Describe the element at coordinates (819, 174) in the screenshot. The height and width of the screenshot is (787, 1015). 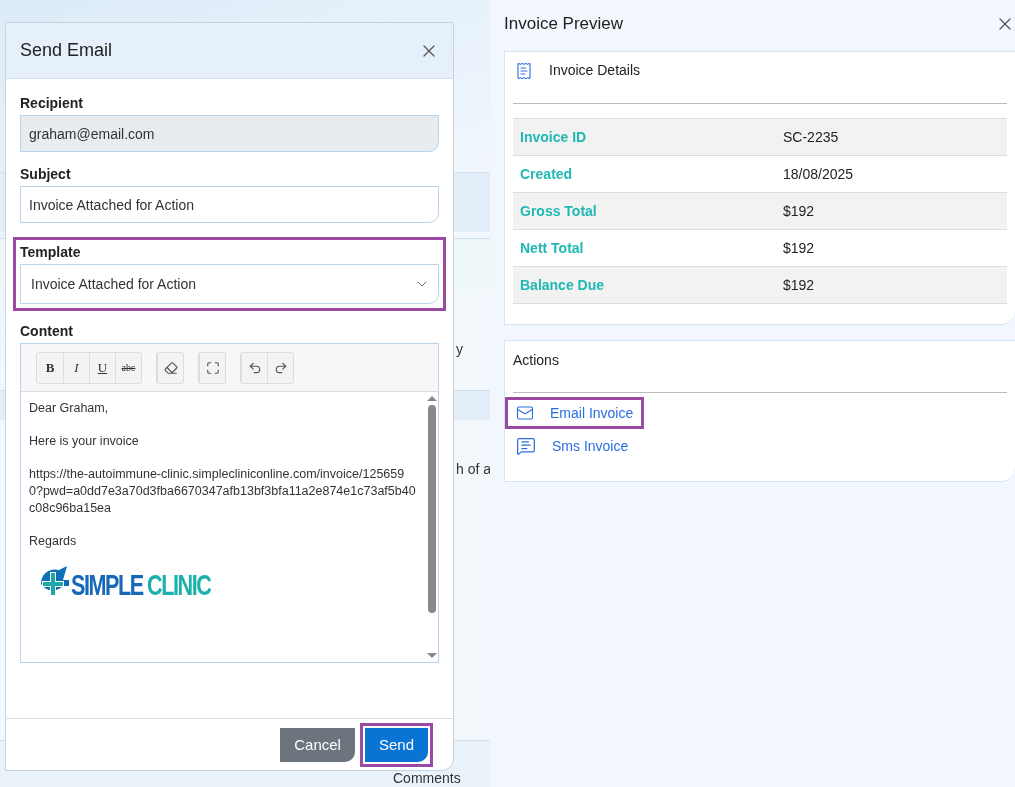
I see `detail-value: 18/08/2025` at that location.